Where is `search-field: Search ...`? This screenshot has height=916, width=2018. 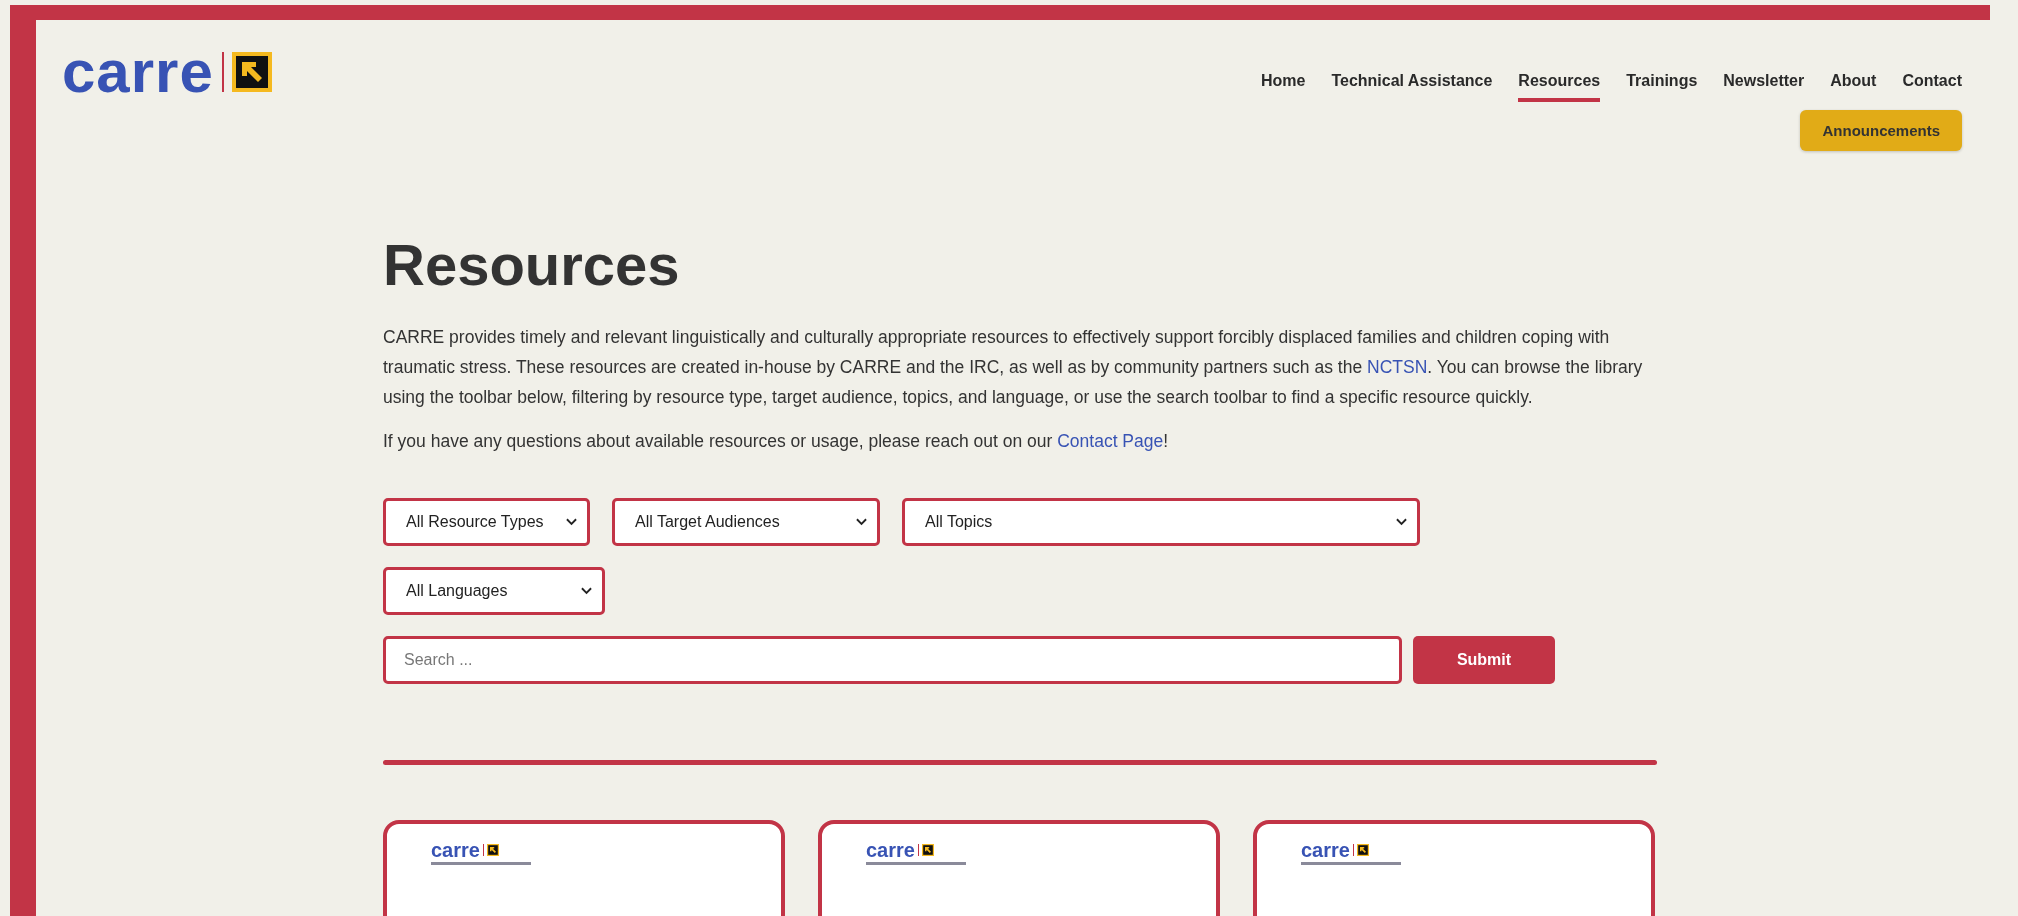 search-field: Search ... is located at coordinates (892, 660).